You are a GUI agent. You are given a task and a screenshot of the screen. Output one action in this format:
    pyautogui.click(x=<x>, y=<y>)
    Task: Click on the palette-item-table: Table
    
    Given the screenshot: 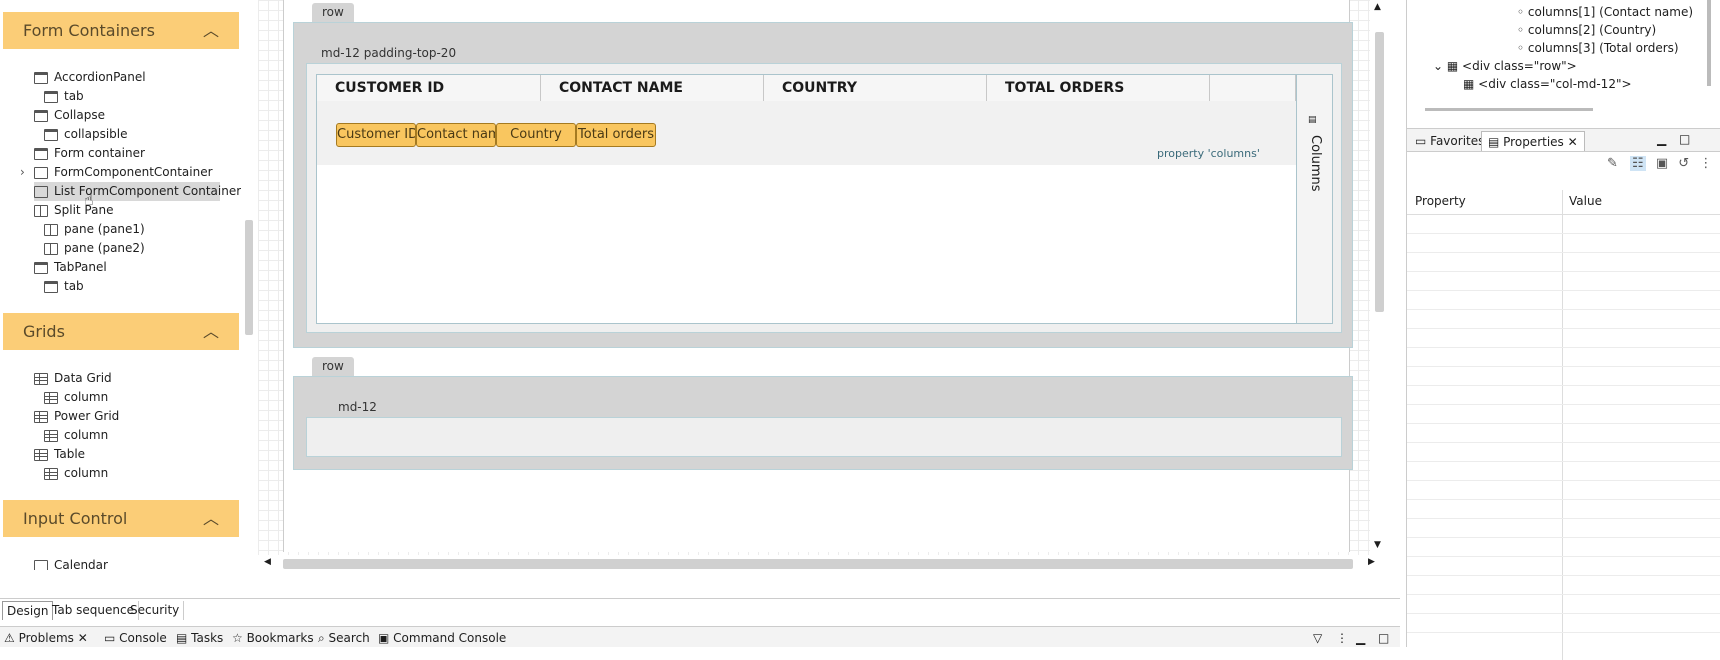 What is the action you would take?
    pyautogui.click(x=59, y=454)
    